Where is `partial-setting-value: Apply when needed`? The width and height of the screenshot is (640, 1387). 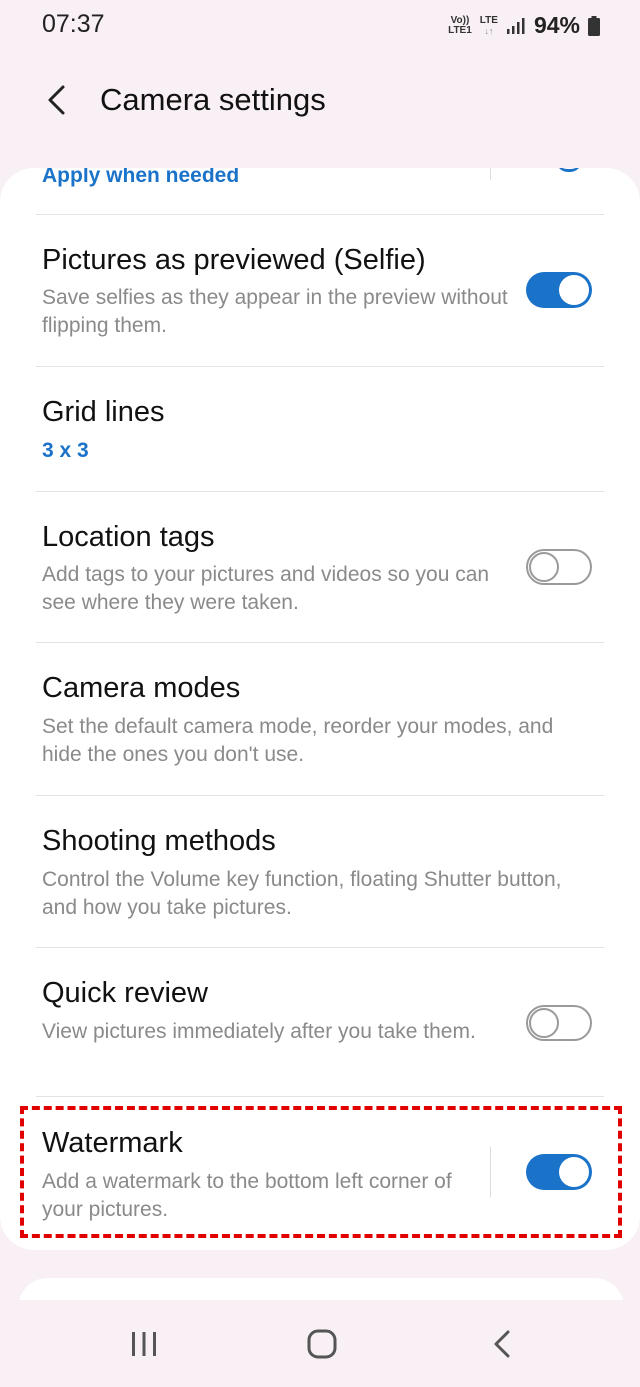
partial-setting-value: Apply when needed is located at coordinates (141, 177).